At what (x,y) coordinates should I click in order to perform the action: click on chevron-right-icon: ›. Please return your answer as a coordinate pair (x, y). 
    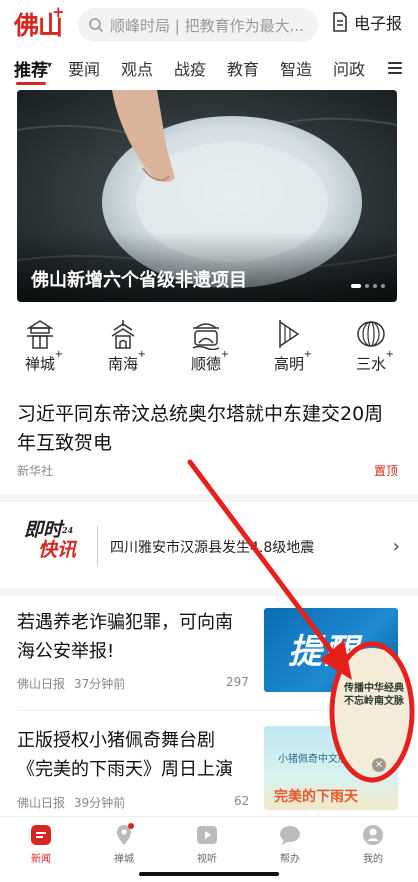
    Looking at the image, I should click on (396, 546).